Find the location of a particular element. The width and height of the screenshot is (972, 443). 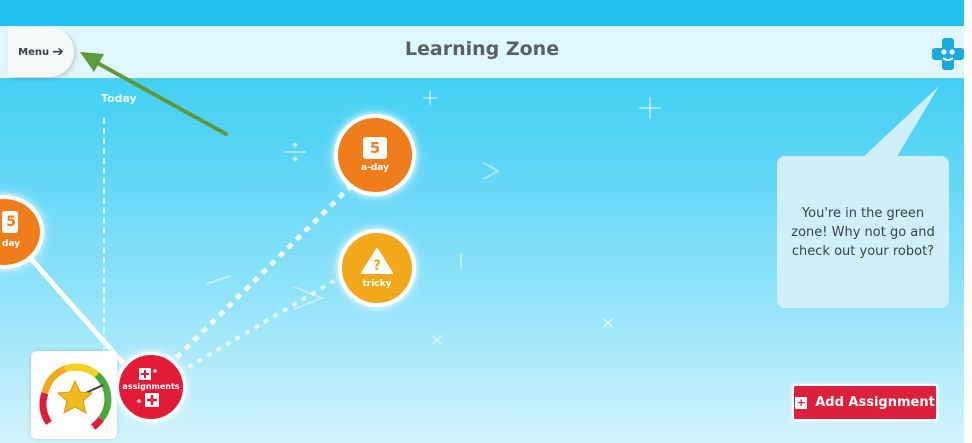

node-label: assignments is located at coordinates (151, 386).